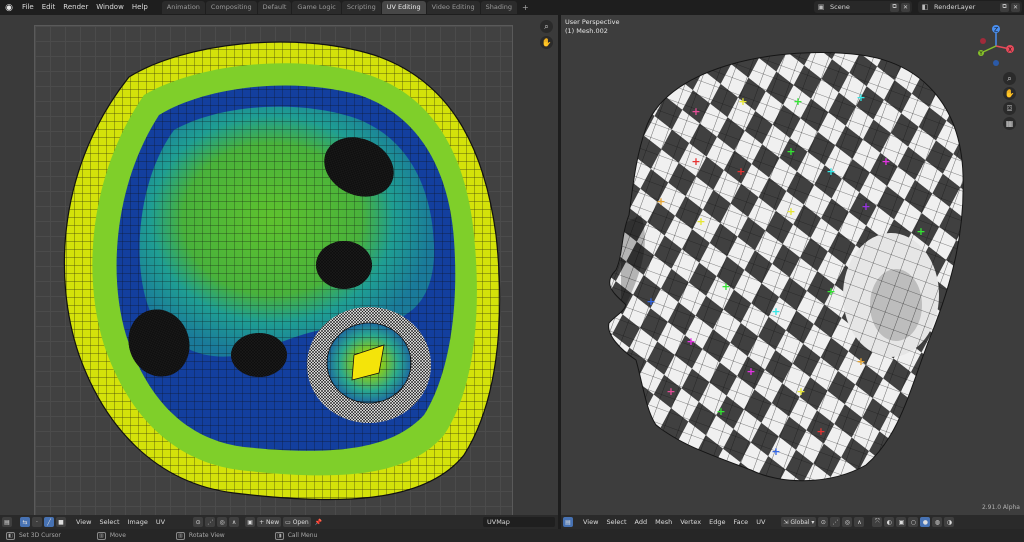 This screenshot has height=542, width=1024. Describe the element at coordinates (37, 522) in the screenshot. I see `vertex-select-icon: ·` at that location.